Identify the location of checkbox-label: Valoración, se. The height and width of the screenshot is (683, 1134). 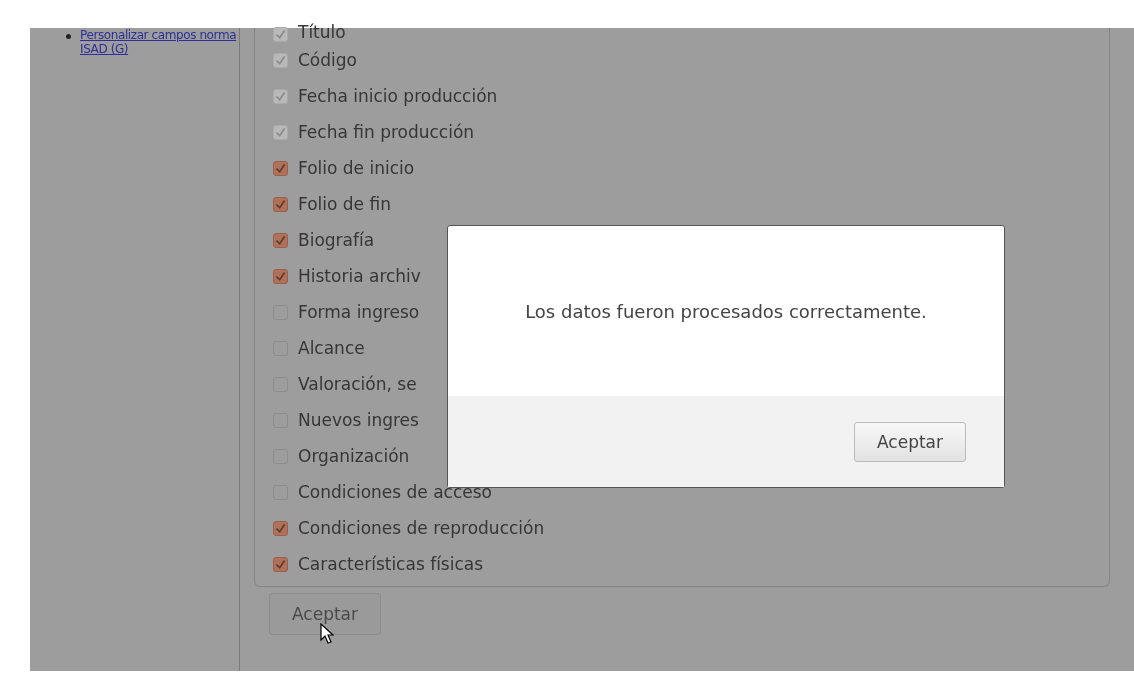
(357, 384).